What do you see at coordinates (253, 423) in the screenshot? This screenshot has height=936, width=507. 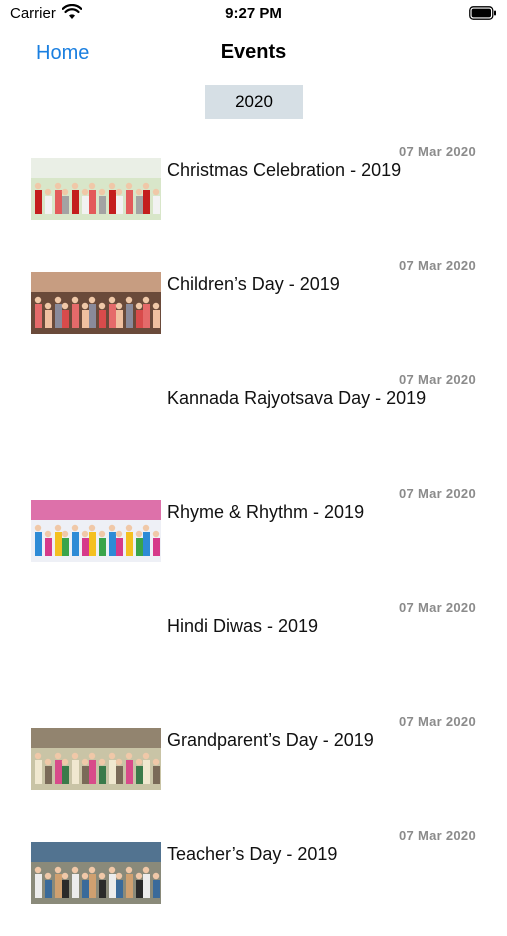 I see `event-row: 07 Mar 2020 Kannada Rajyotsava Day - 2019` at bounding box center [253, 423].